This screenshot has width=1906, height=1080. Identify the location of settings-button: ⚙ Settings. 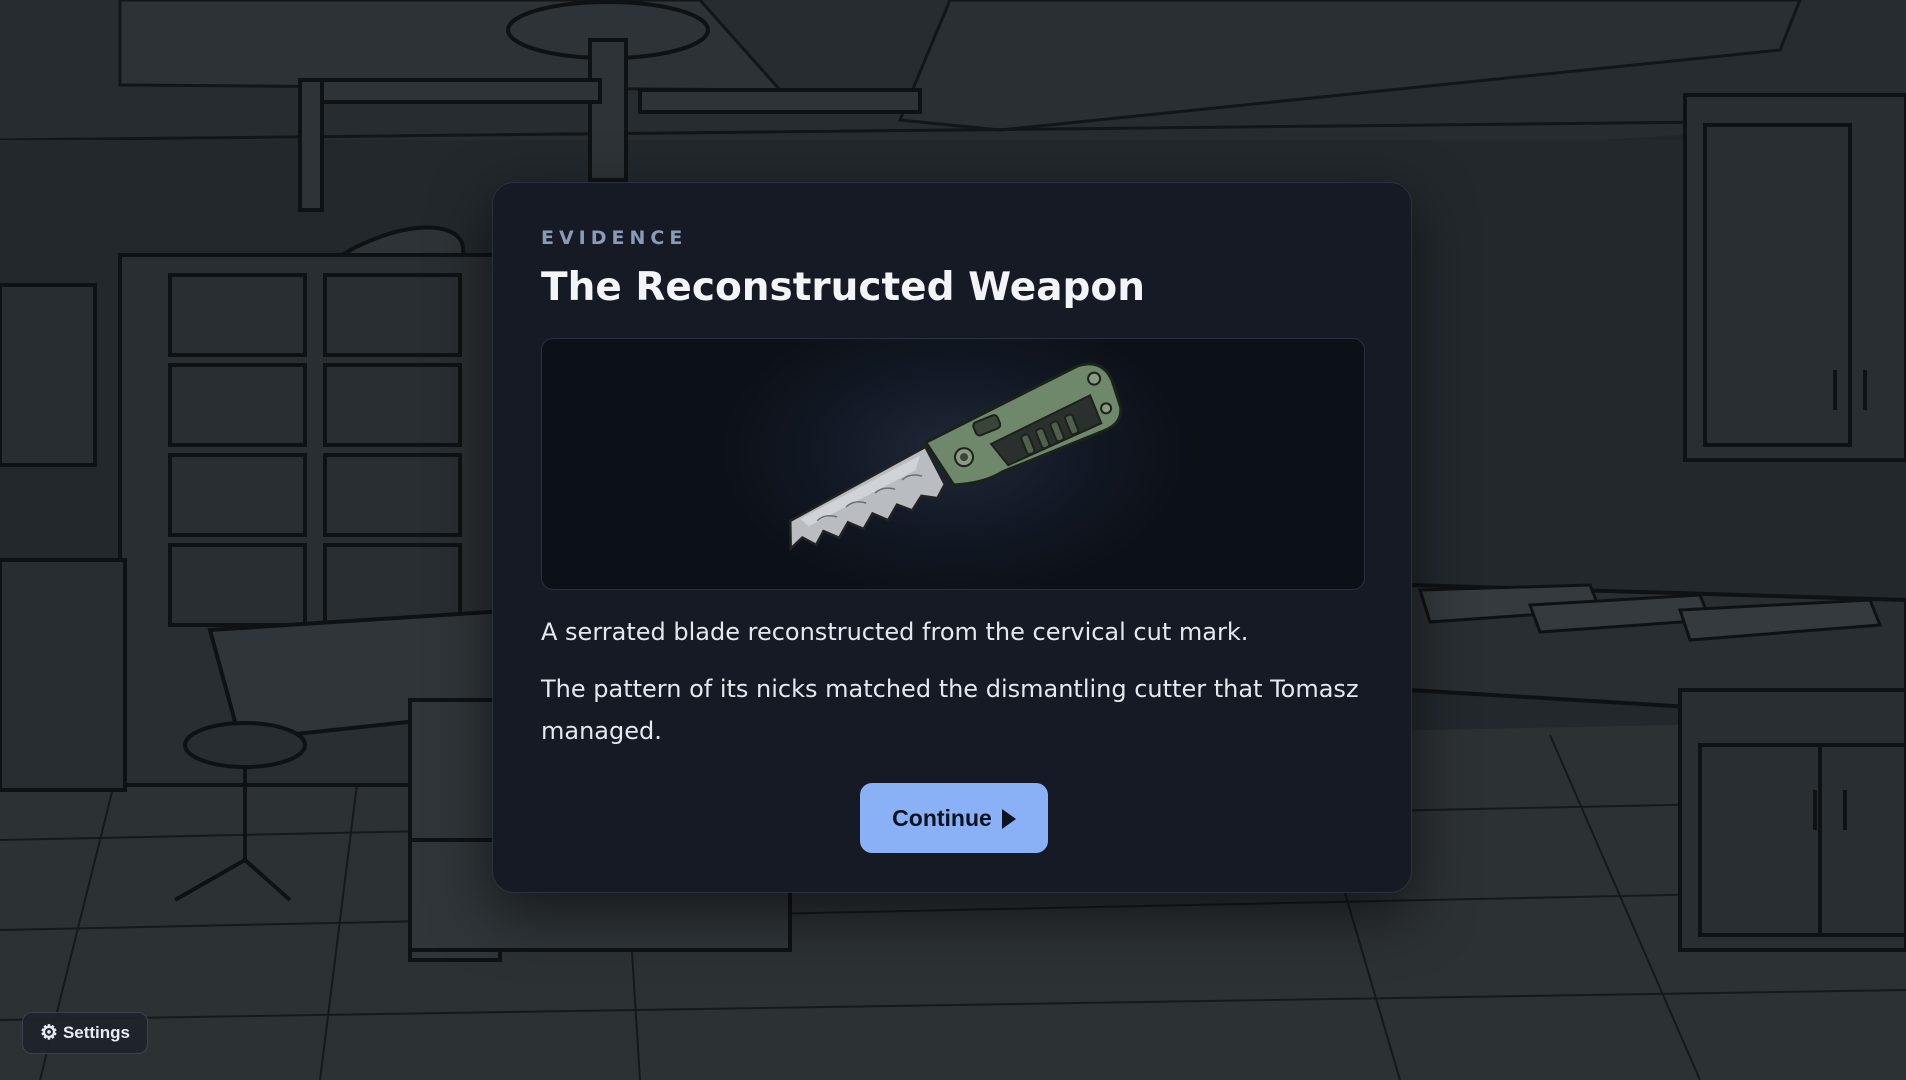
(85, 1033).